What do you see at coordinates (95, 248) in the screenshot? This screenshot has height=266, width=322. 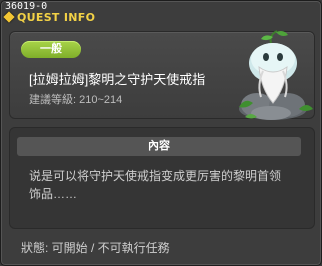 I see `quest-status-text: 狀態: 可開始 / 不可執行任務` at bounding box center [95, 248].